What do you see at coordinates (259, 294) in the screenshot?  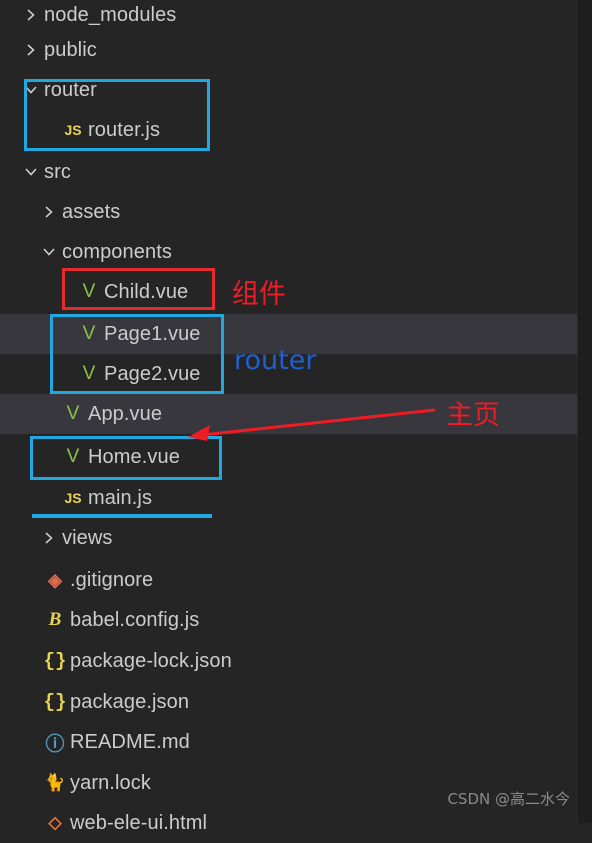 I see `annotation-label-component: 组件` at bounding box center [259, 294].